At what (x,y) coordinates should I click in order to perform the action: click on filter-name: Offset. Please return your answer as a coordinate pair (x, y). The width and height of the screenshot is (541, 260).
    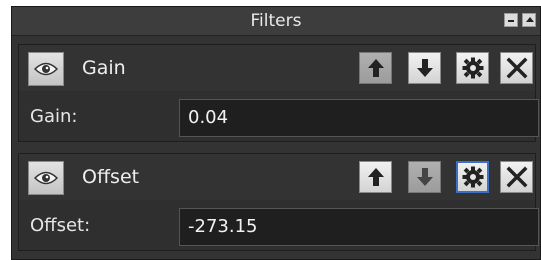
    Looking at the image, I should click on (111, 177).